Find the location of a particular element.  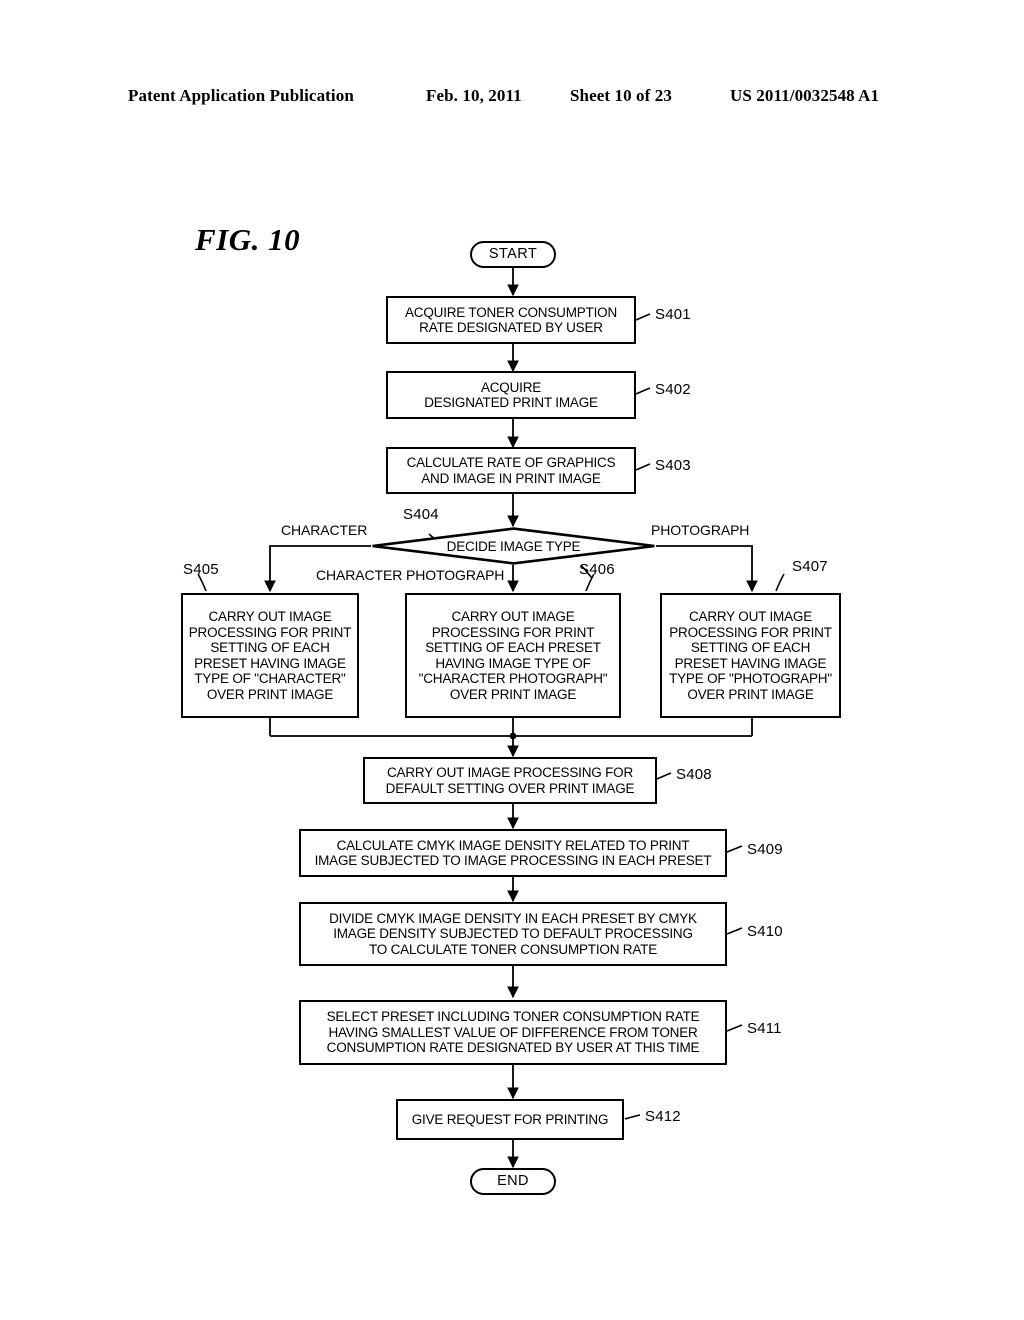

step-tag-s409: S409 is located at coordinates (765, 849).